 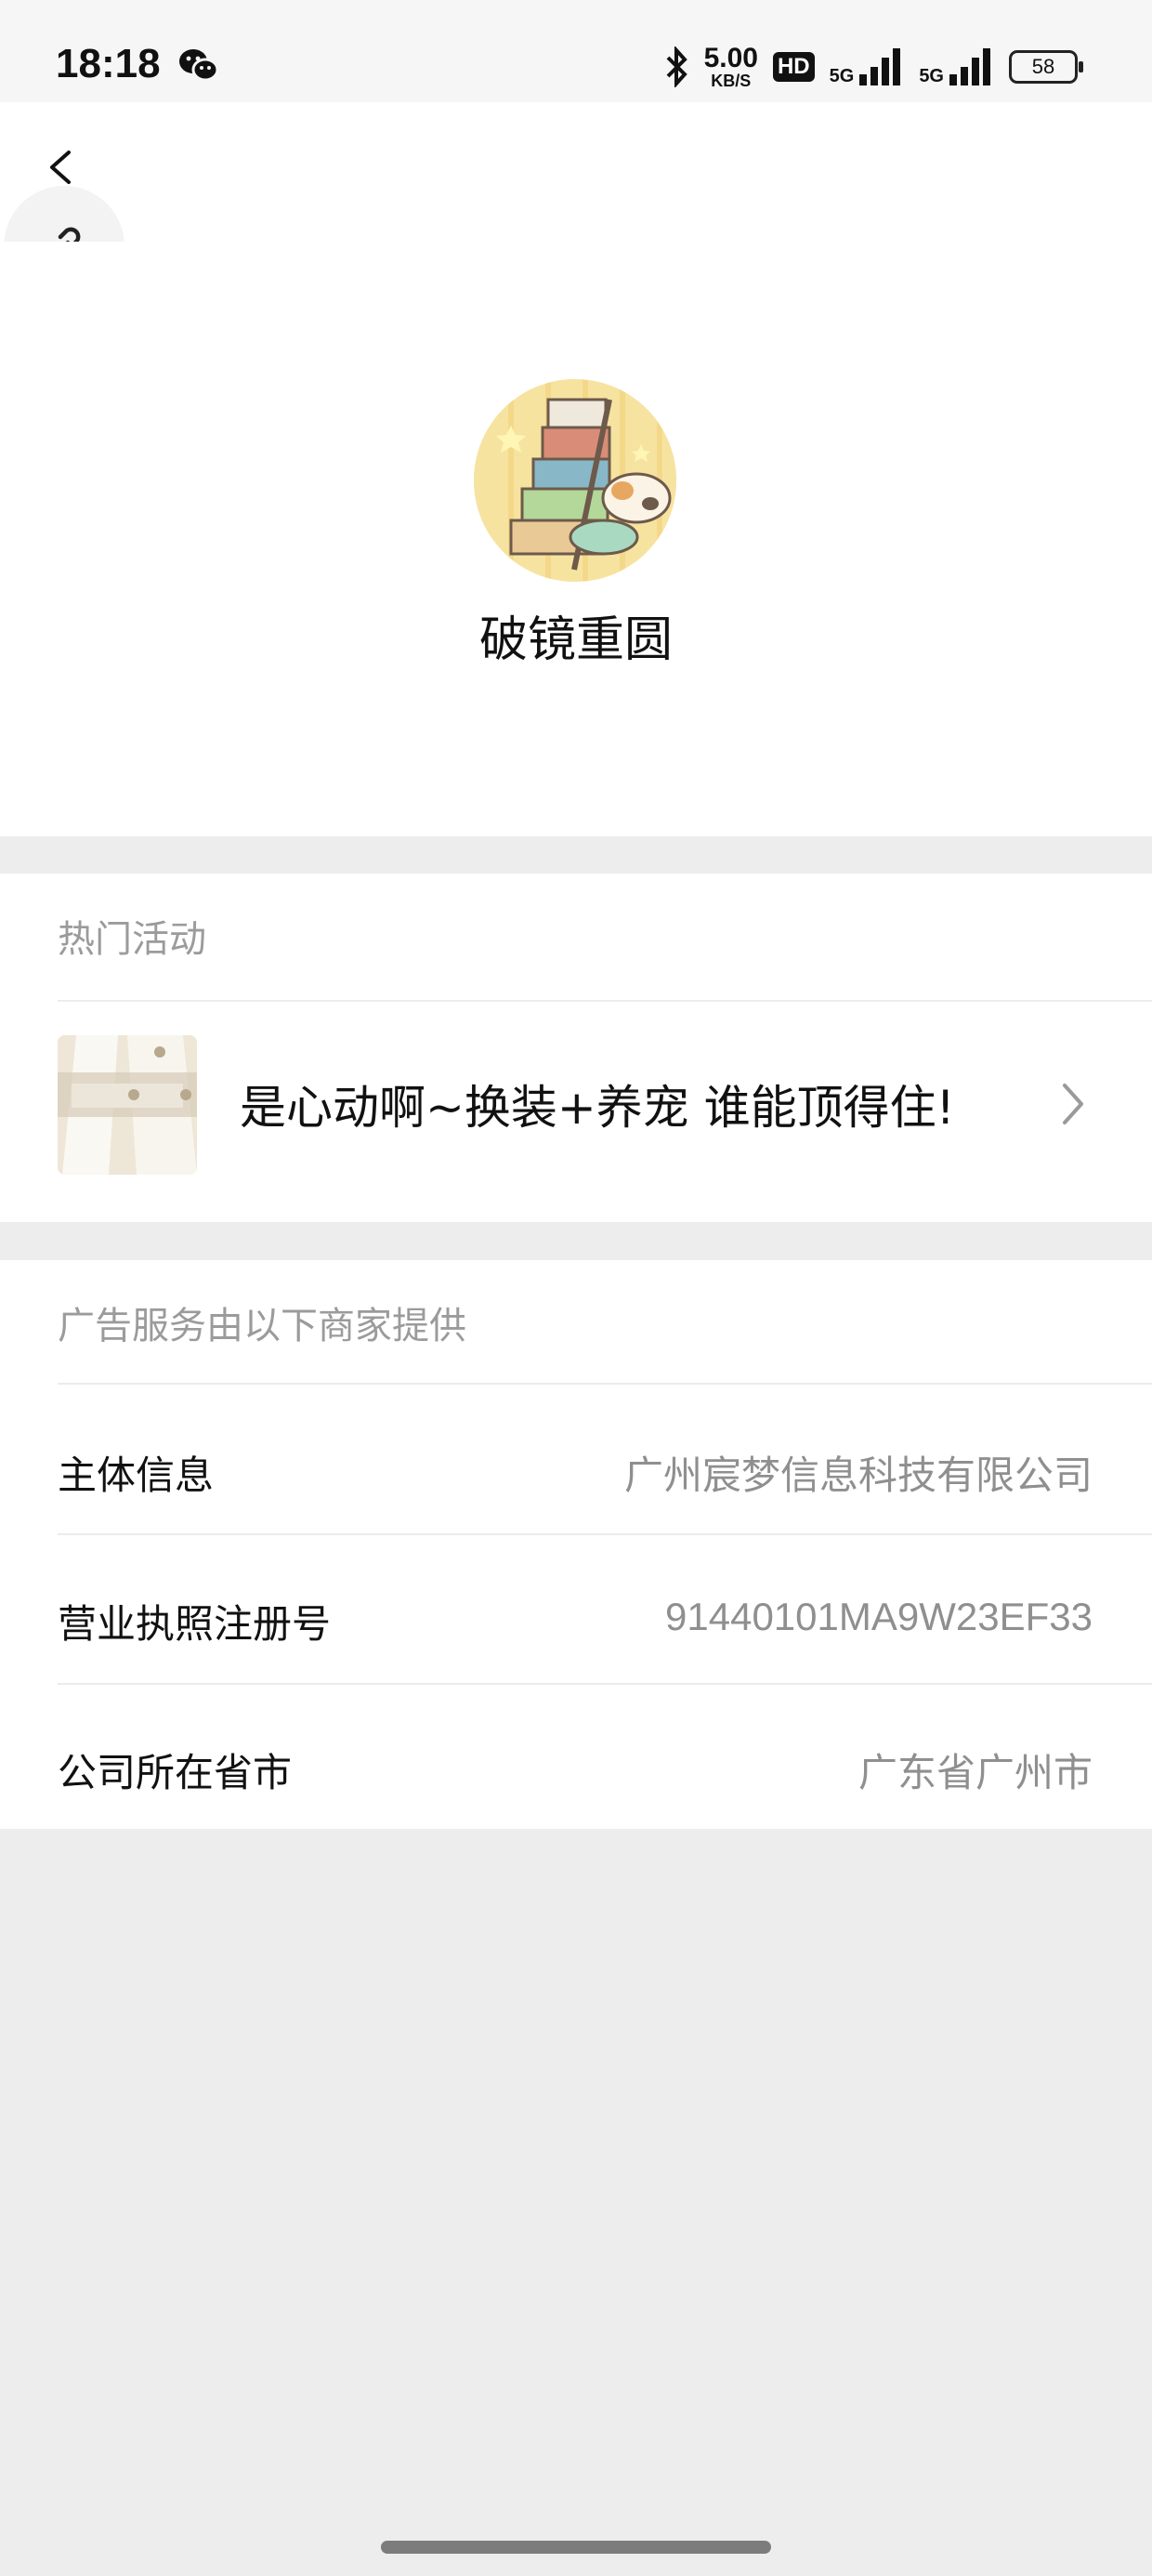 I want to click on net-speed: 5.00 KB/S, so click(x=730, y=66).